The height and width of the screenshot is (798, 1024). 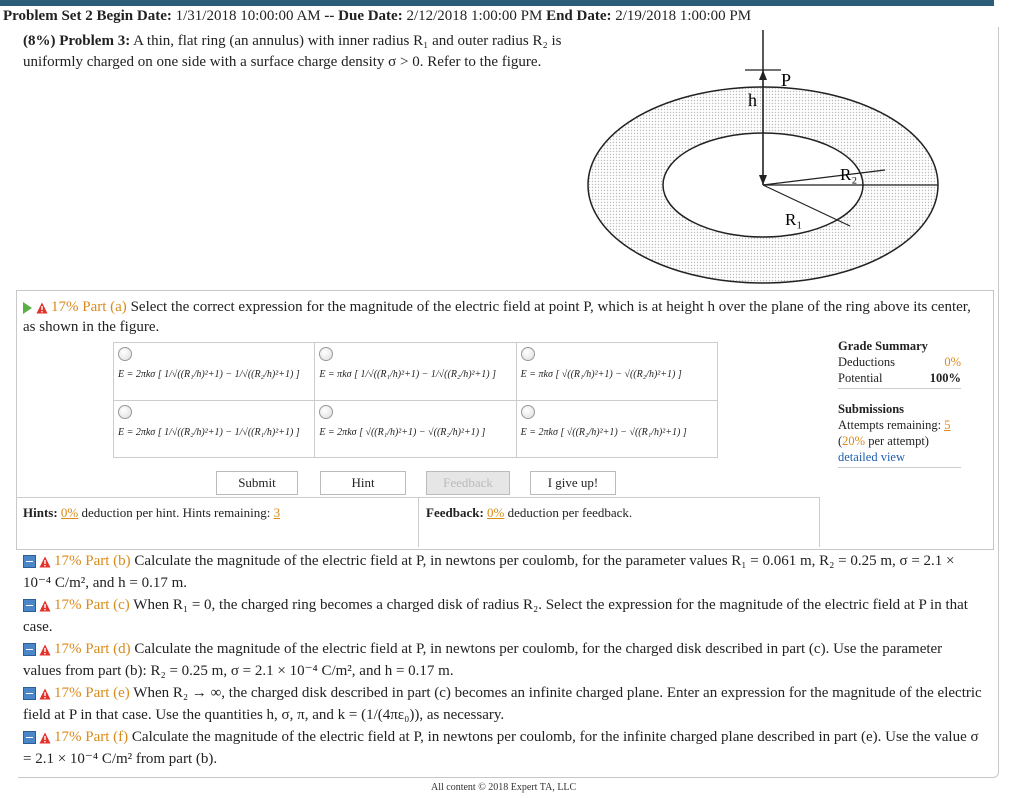 I want to click on hints-remaining: 3, so click(x=277, y=512).